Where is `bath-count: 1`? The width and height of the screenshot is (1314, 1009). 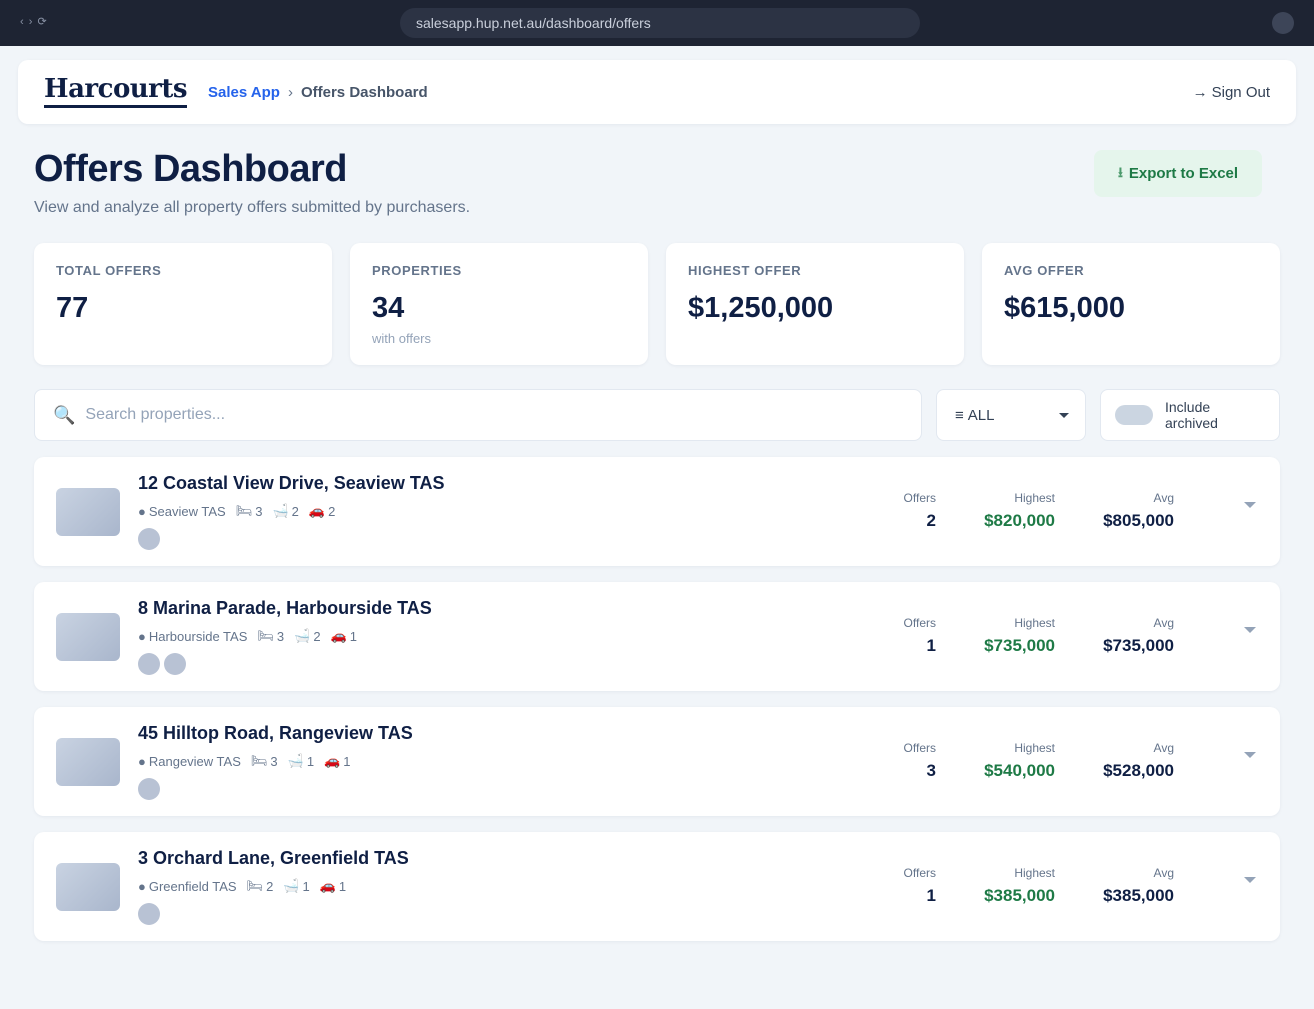 bath-count: 1 is located at coordinates (306, 886).